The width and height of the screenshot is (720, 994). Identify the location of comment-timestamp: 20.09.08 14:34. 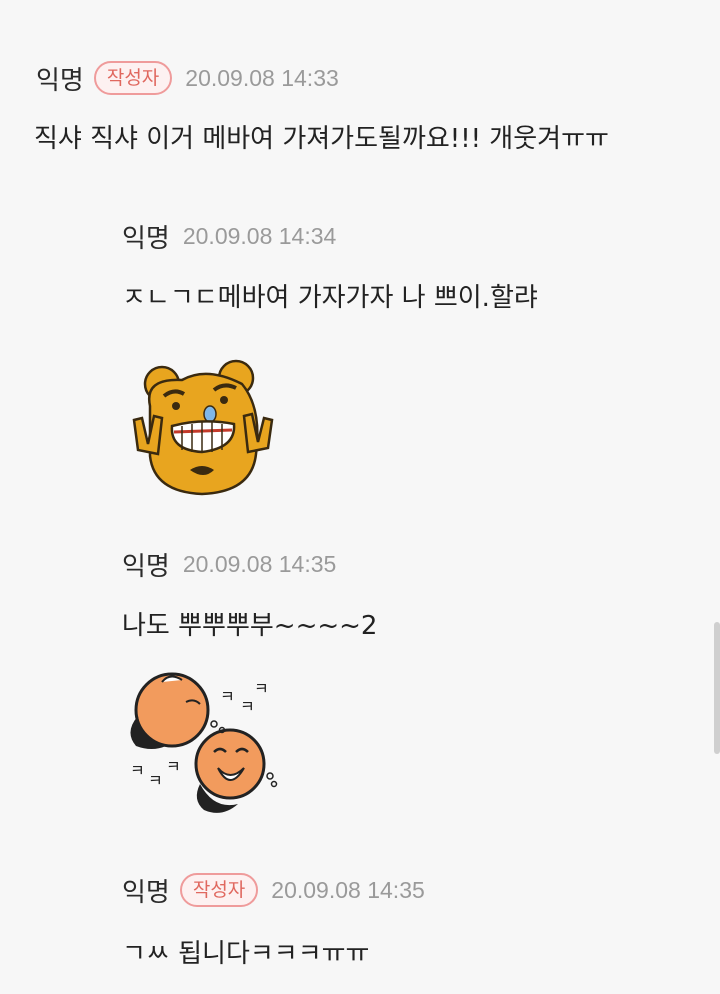
(259, 235).